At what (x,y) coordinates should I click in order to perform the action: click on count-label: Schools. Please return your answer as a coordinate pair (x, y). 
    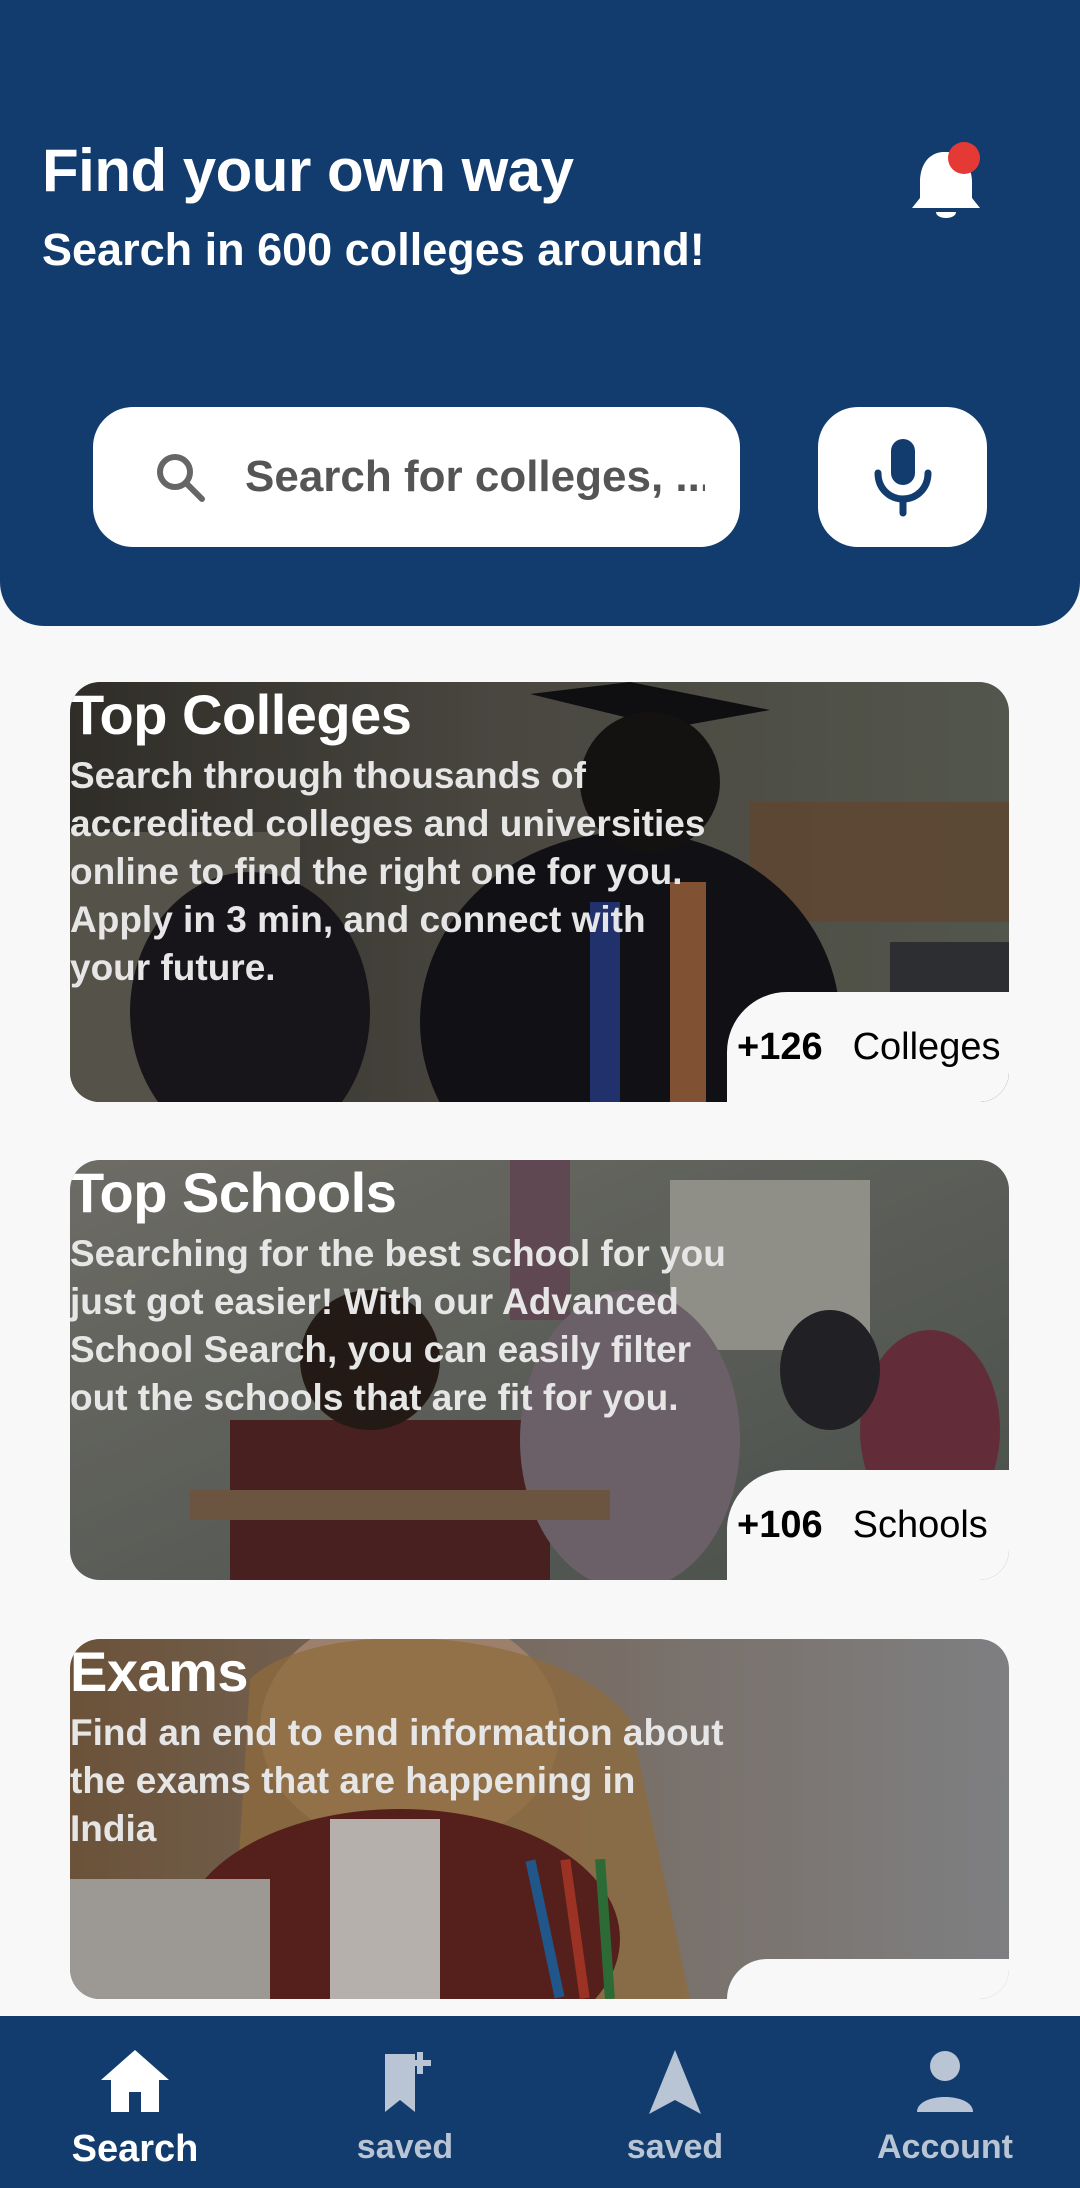
    Looking at the image, I should click on (920, 1524).